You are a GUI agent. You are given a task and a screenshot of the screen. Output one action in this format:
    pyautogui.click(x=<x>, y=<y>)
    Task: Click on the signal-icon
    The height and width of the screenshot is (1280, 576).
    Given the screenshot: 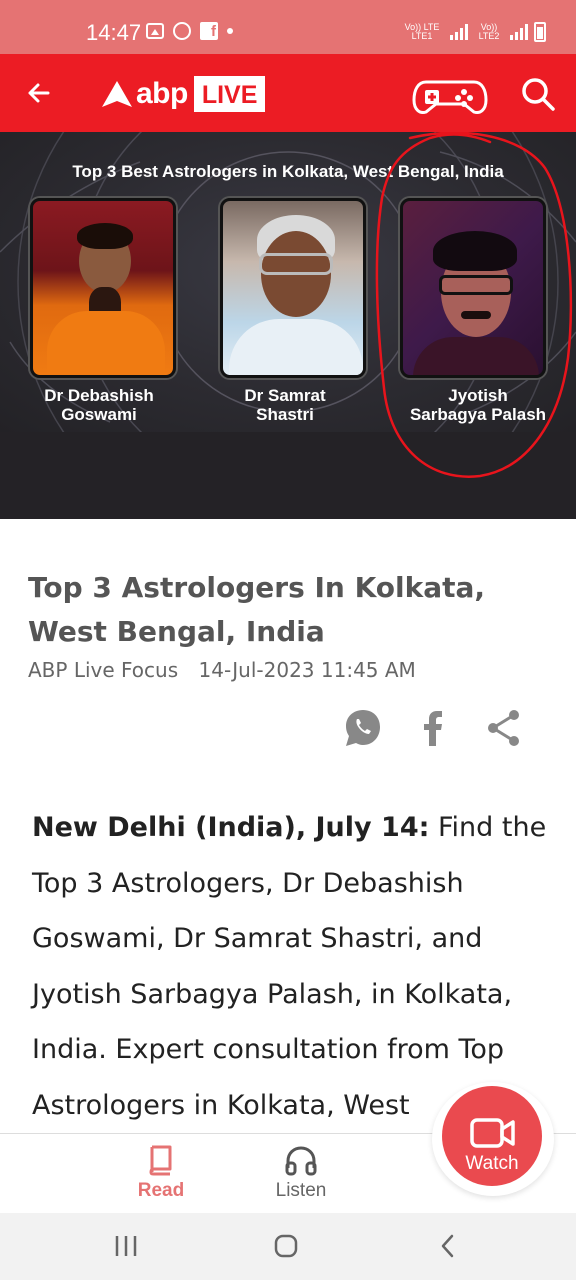 What is the action you would take?
    pyautogui.click(x=459, y=32)
    